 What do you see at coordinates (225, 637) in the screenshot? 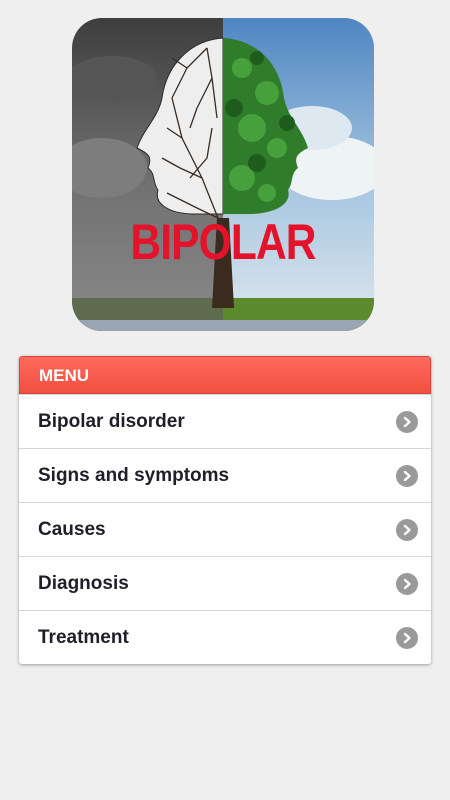
I see `menu-item-treatment: Treatment` at bounding box center [225, 637].